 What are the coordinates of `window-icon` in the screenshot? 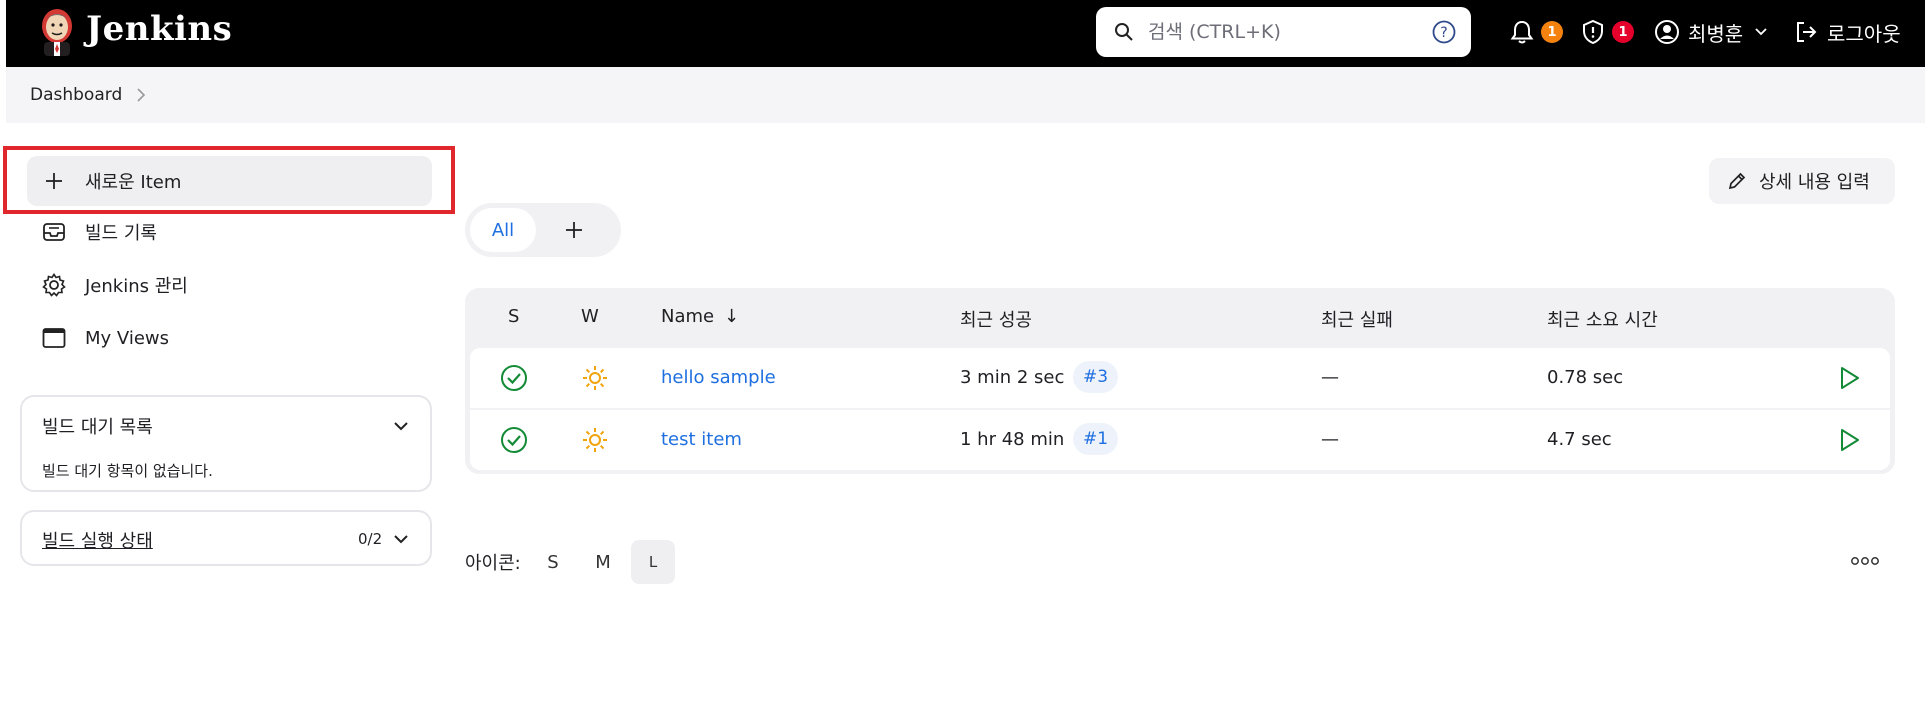 It's located at (54, 338).